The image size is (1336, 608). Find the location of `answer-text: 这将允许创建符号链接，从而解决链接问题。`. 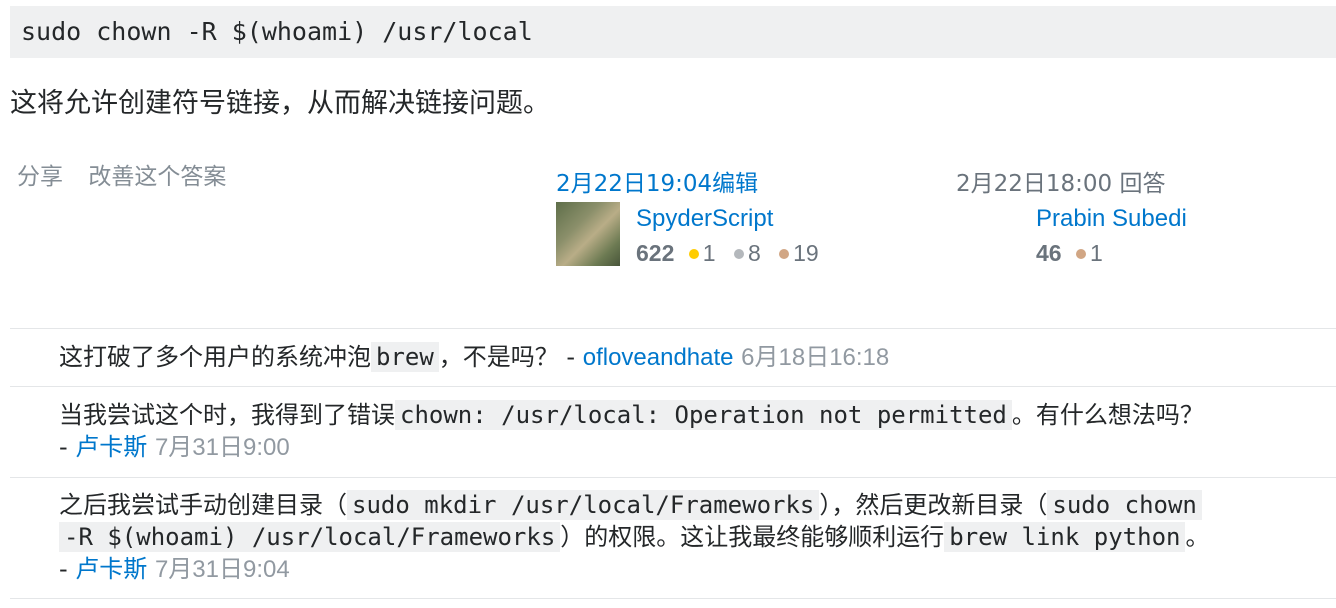

answer-text: 这将允许创建符号链接，从而解决链接问题。 is located at coordinates (280, 103).